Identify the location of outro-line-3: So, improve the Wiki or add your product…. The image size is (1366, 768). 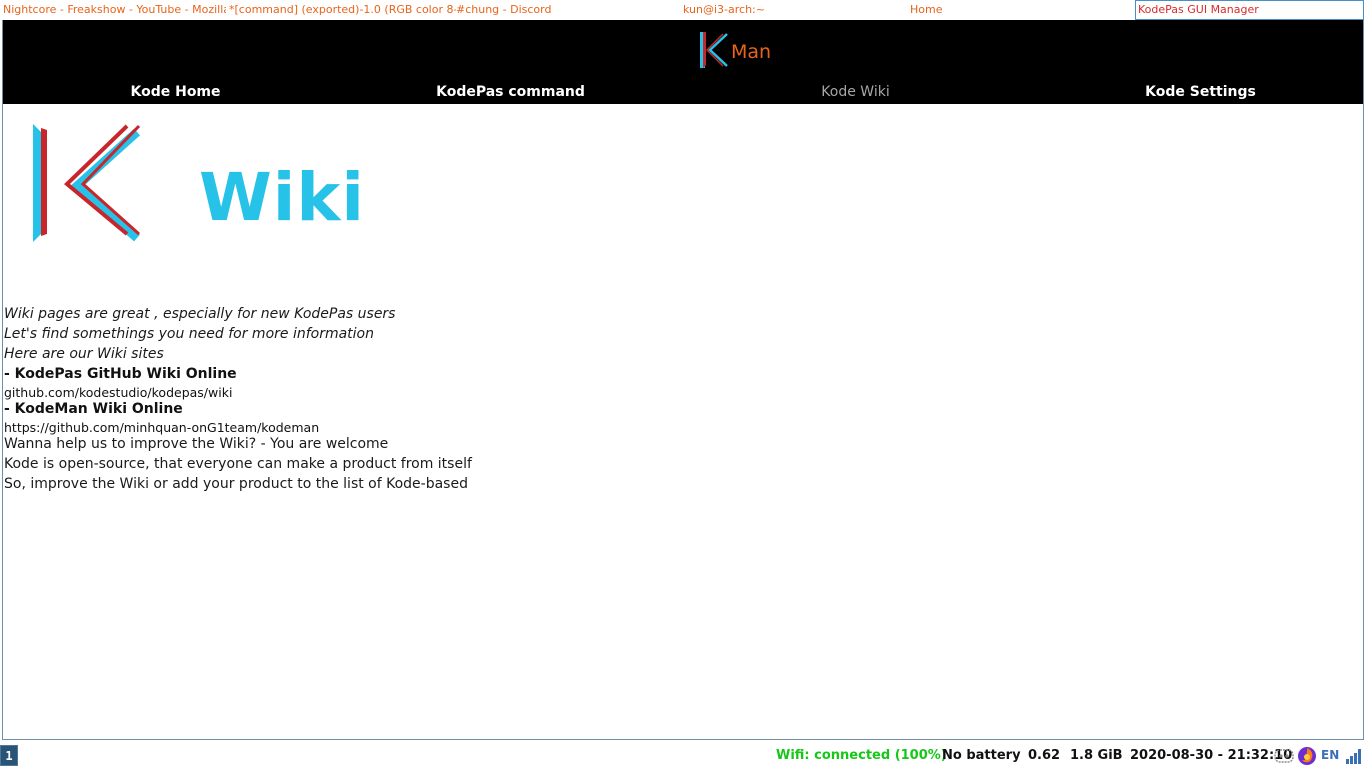
(236, 484).